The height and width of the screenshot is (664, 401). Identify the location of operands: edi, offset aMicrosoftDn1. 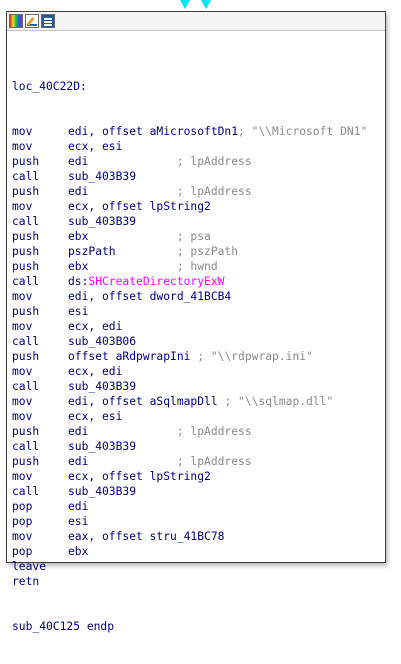
(153, 131).